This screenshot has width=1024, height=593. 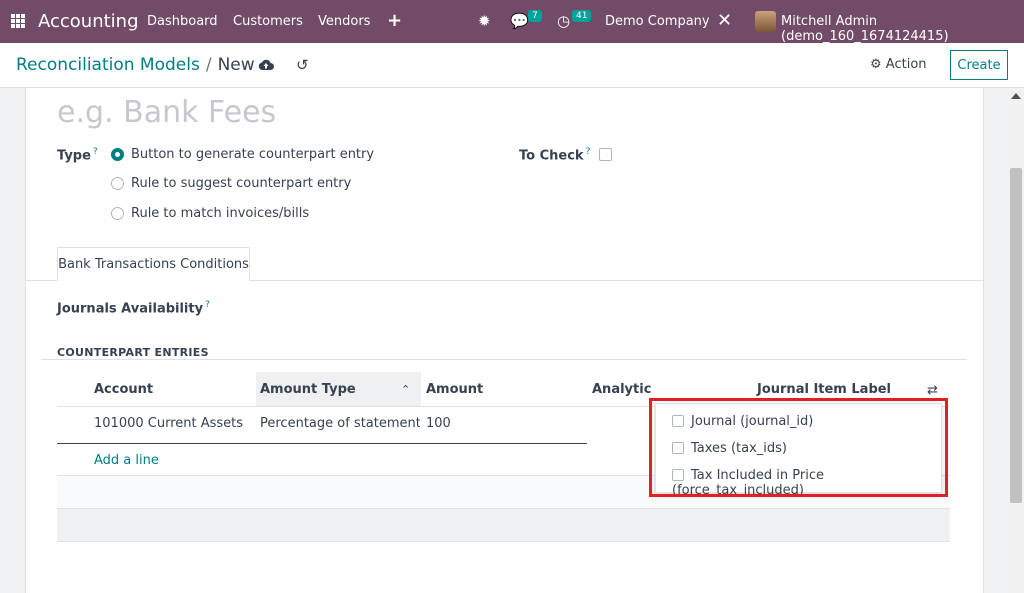 I want to click on scroll-up-arrow-icon, so click(x=1016, y=96).